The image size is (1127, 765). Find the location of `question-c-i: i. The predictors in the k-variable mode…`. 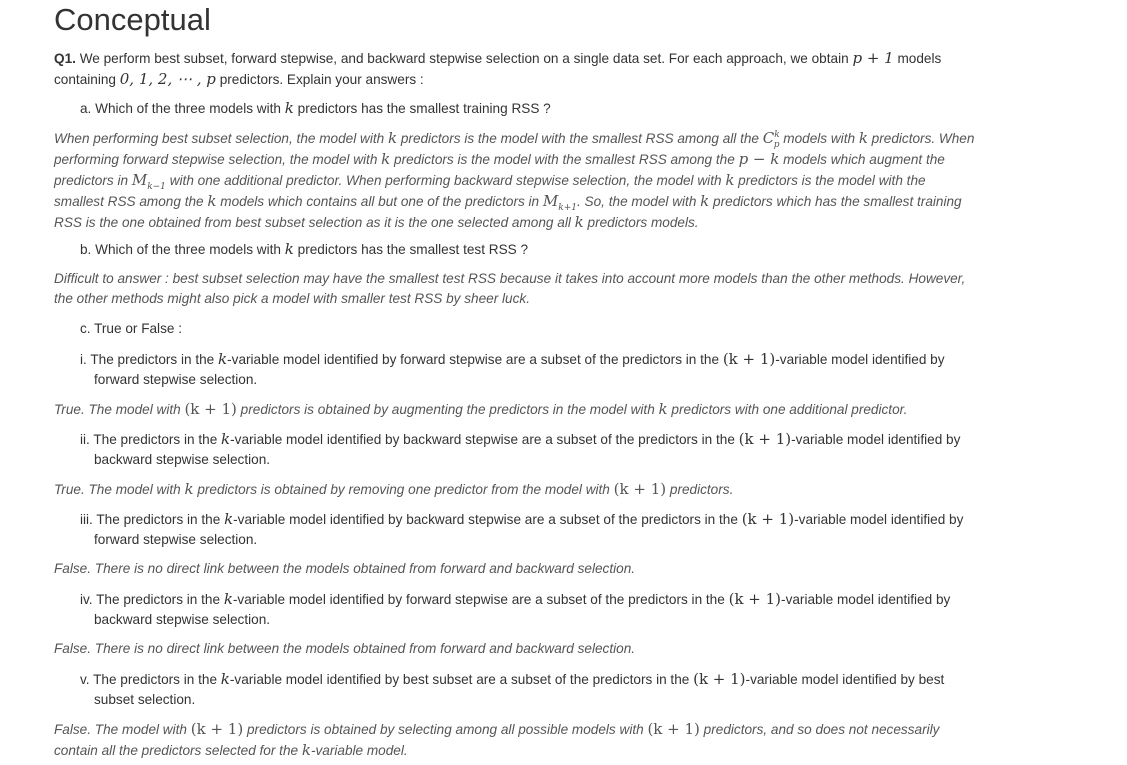

question-c-i: i. The predictors in the k-variable mode… is located at coordinates (532, 369).